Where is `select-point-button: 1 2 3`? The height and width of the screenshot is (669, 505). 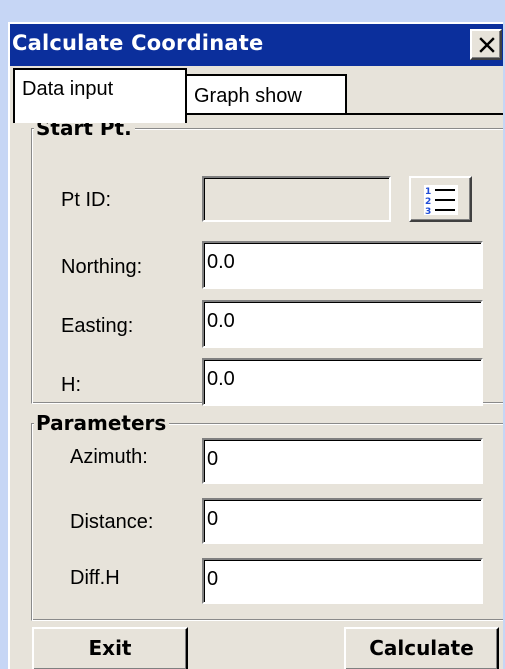 select-point-button: 1 2 3 is located at coordinates (440, 199).